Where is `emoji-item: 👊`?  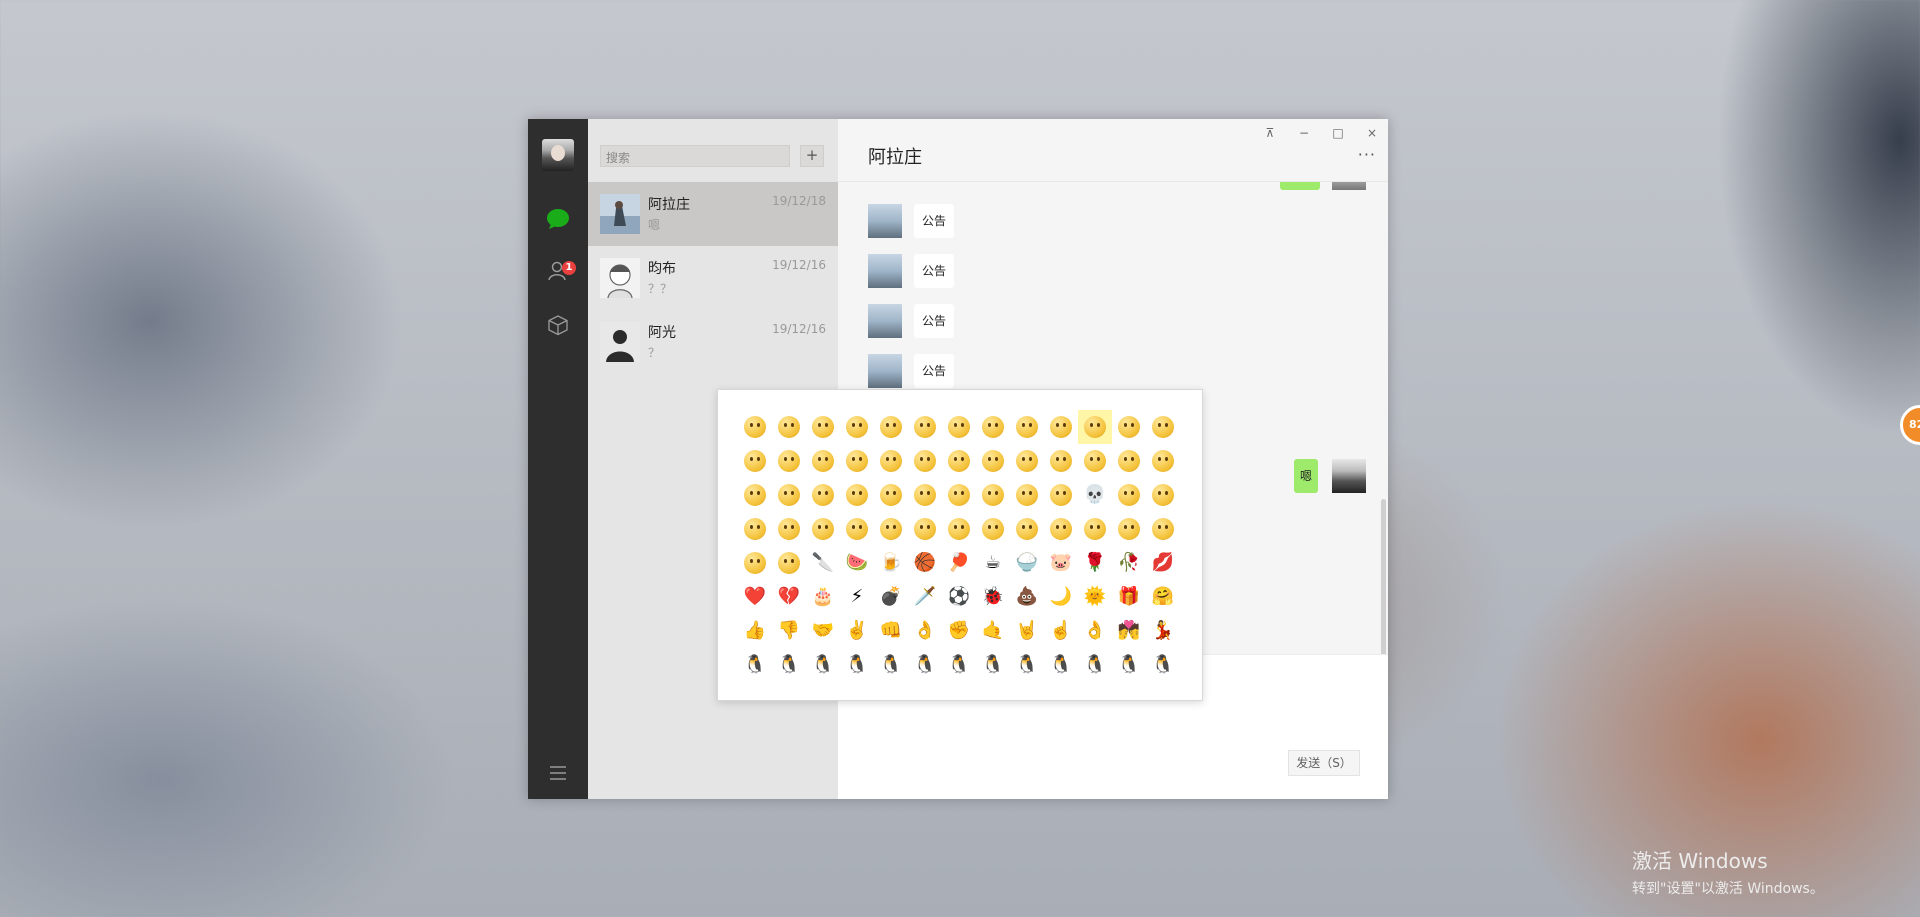
emoji-item: 👊 is located at coordinates (891, 631).